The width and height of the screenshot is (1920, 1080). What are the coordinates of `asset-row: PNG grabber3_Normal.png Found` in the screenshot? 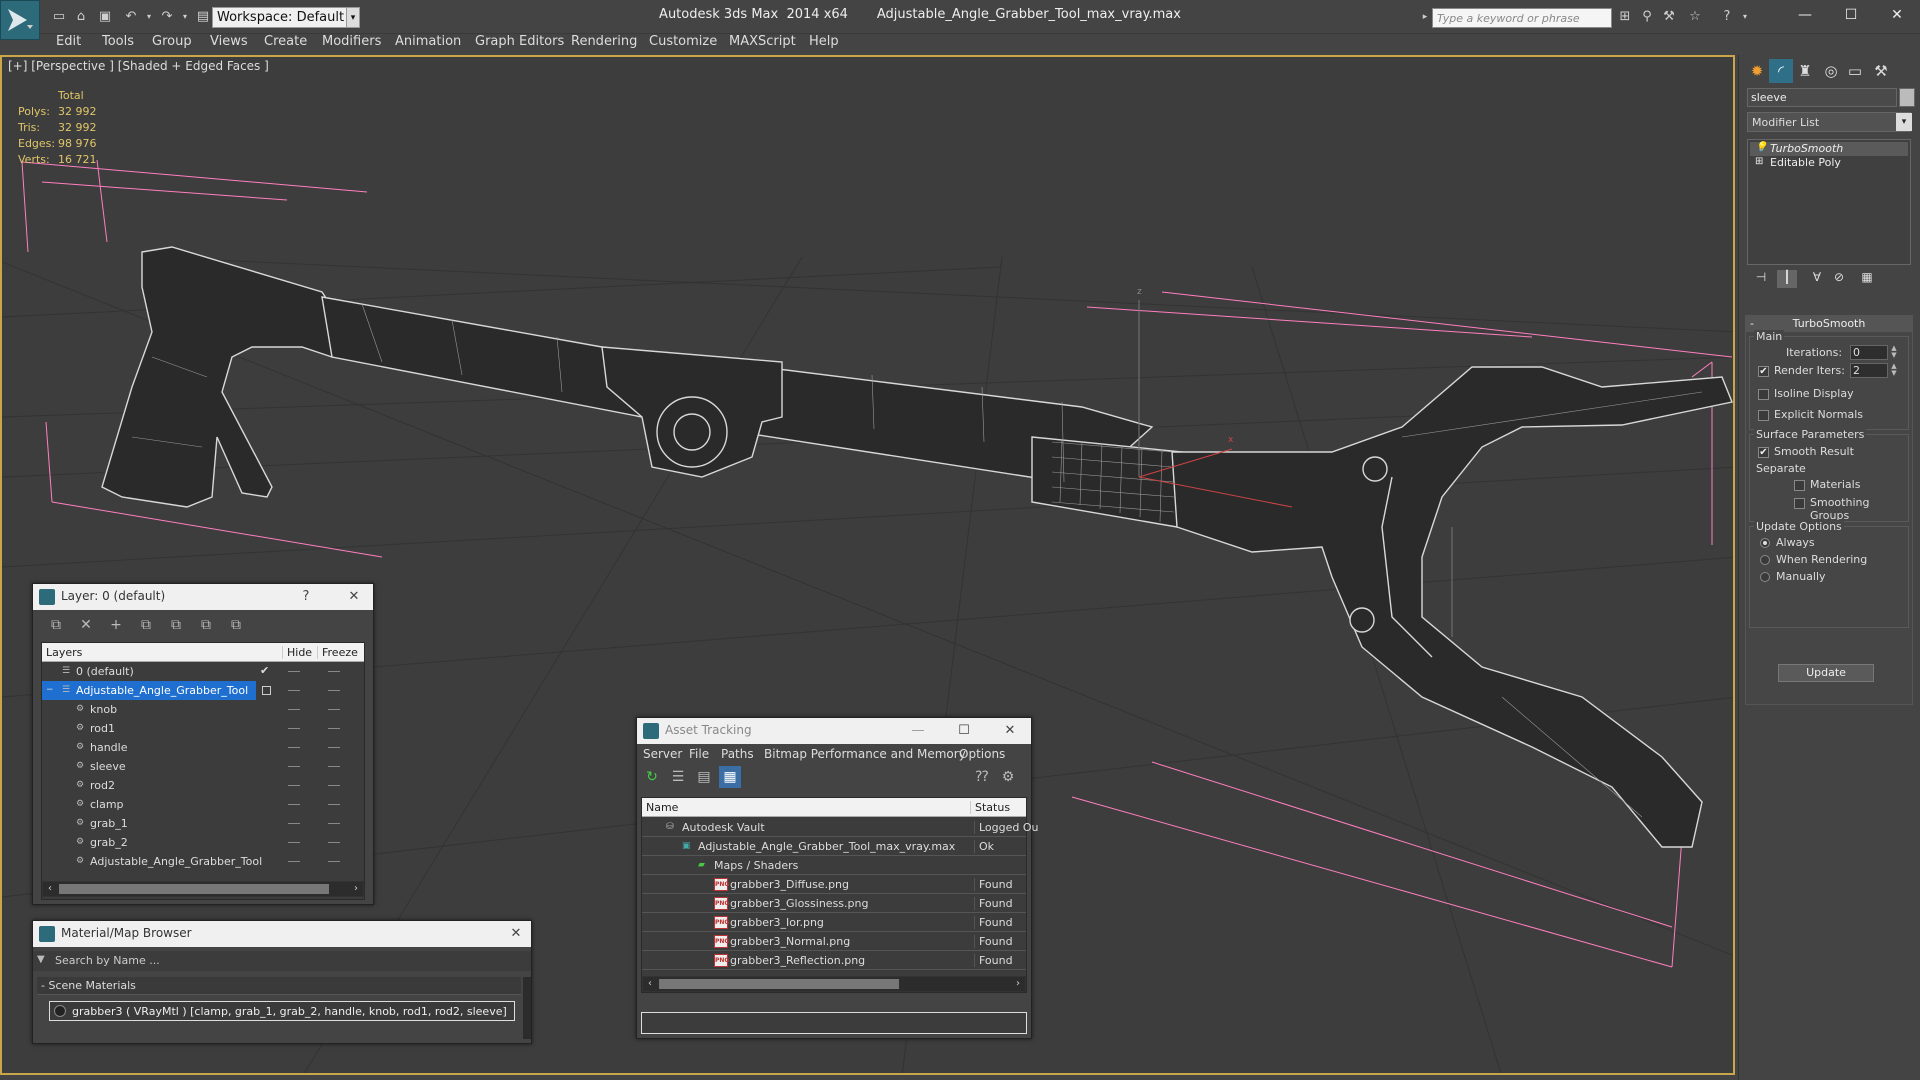 It's located at (834, 941).